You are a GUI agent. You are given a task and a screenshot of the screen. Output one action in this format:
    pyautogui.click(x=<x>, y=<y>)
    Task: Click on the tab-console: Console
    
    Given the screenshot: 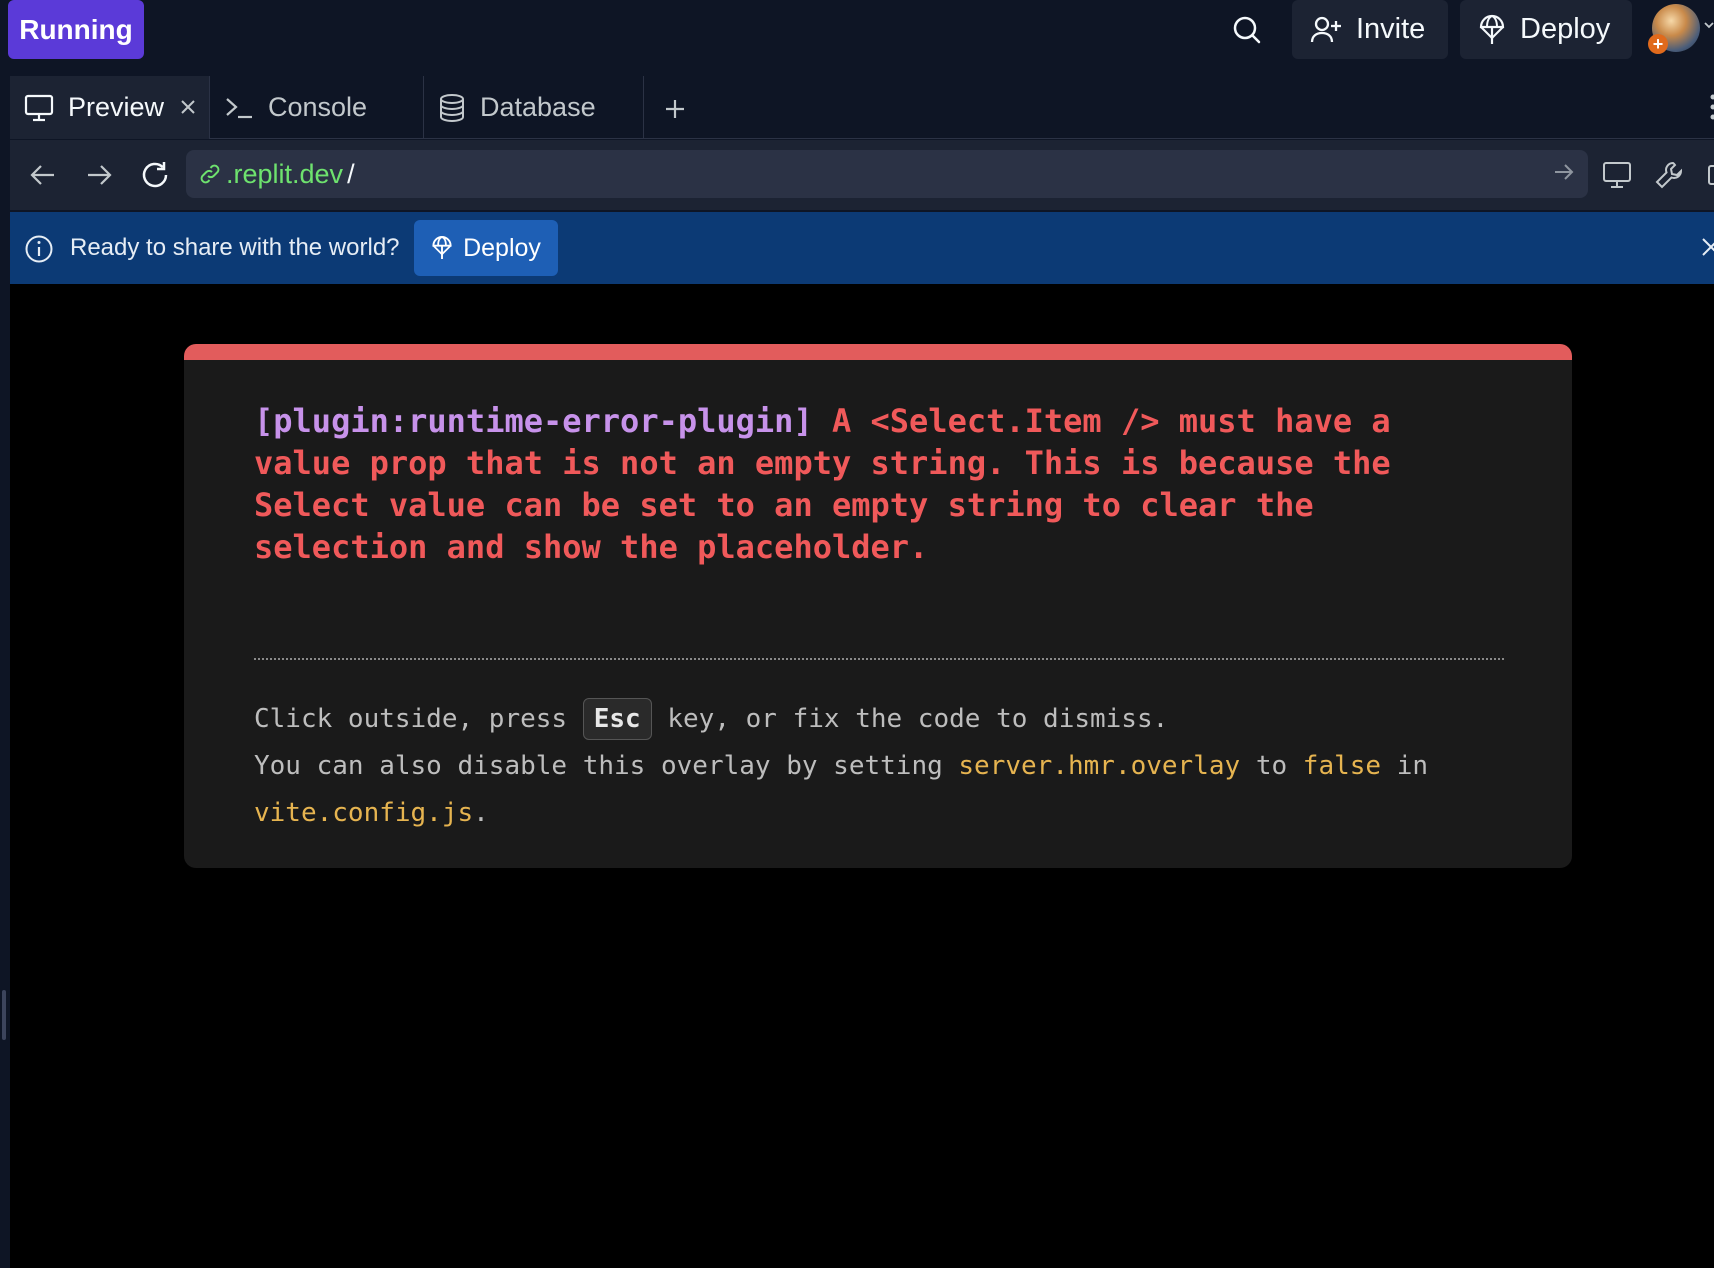 What is the action you would take?
    pyautogui.click(x=317, y=107)
    